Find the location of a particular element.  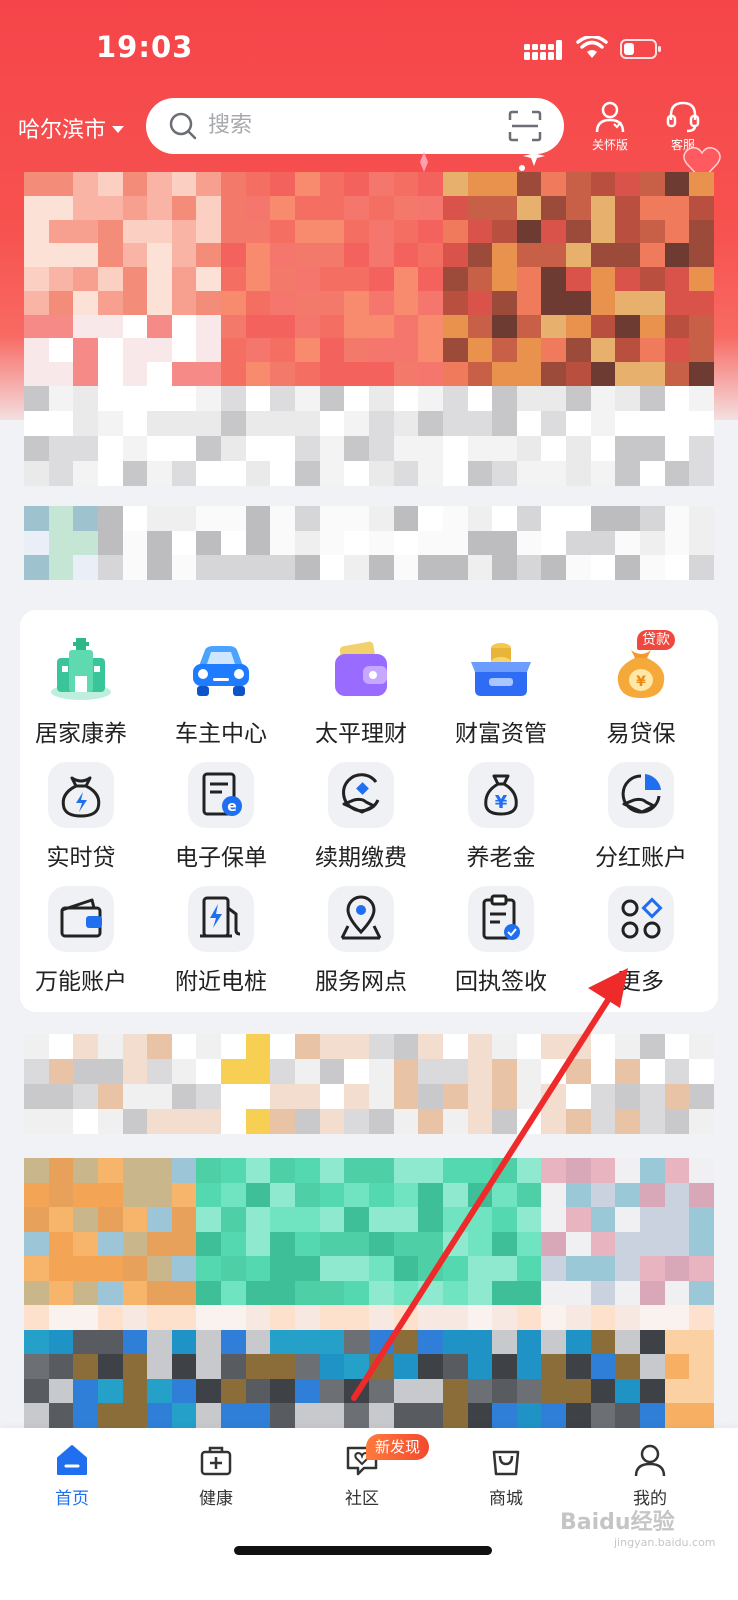

service-taiping-finance: 太平理财 is located at coordinates (361, 692).